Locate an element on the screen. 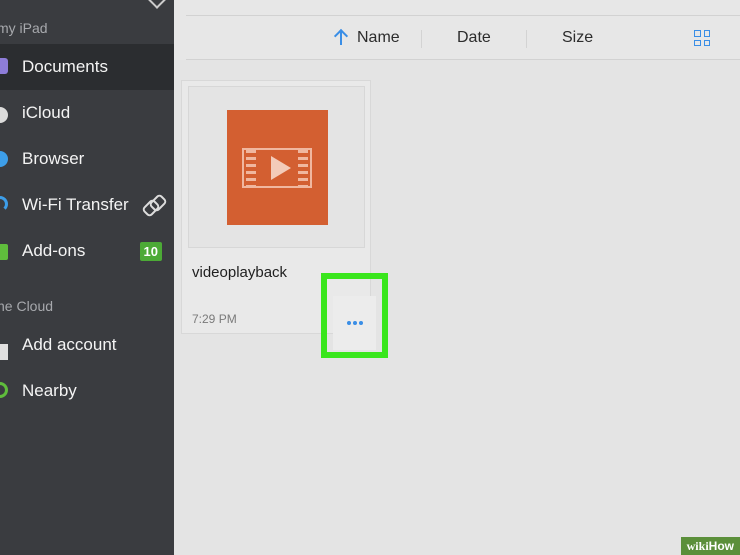 The height and width of the screenshot is (555, 740). film-strip-icon is located at coordinates (277, 168).